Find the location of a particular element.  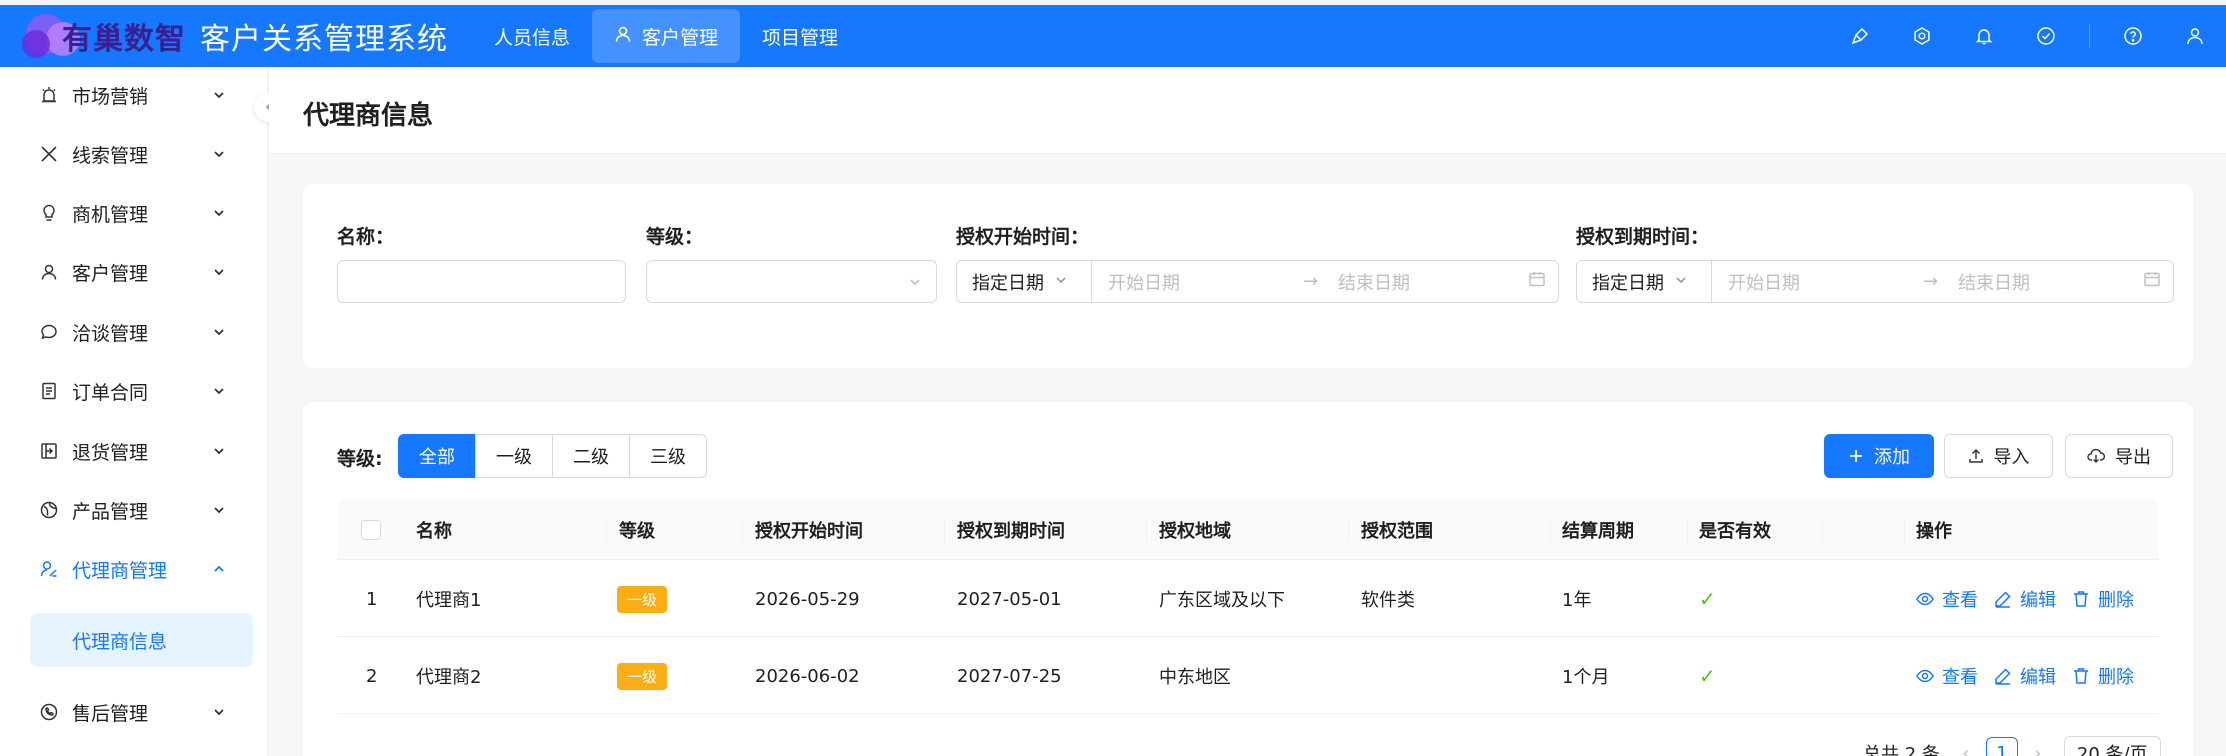

nav-item-personnel: 人员信息 is located at coordinates (532, 36).